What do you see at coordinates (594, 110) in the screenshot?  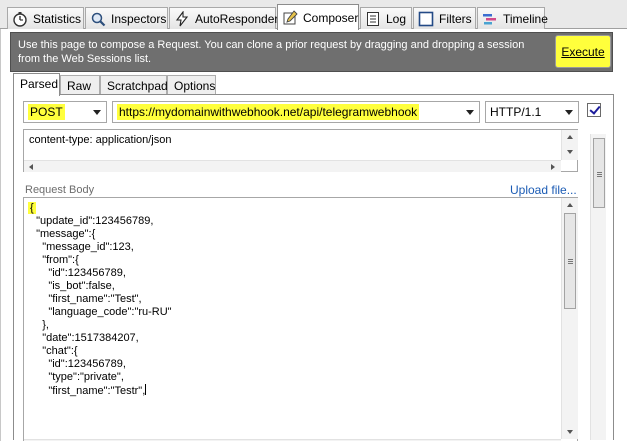 I see `options-checkbox` at bounding box center [594, 110].